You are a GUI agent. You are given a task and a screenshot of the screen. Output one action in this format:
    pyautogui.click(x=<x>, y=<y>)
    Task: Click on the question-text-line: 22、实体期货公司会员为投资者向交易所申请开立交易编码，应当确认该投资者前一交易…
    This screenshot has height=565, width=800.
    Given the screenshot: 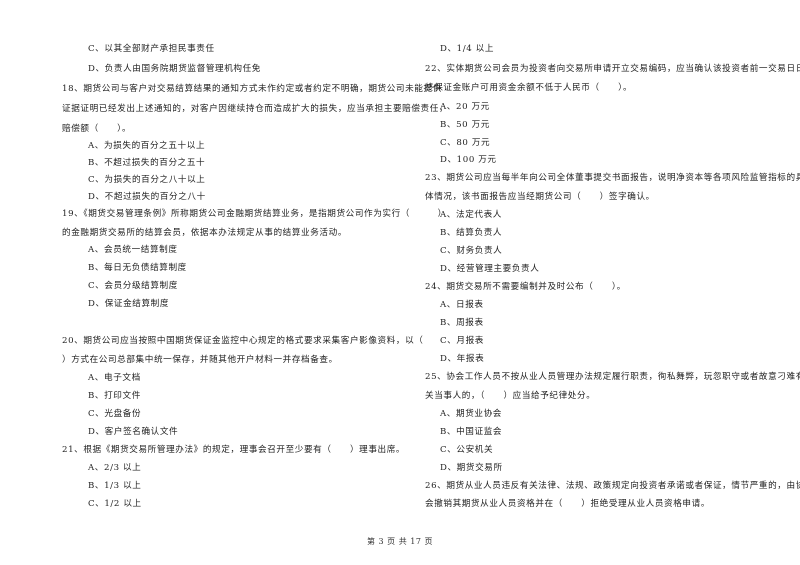 What is the action you would take?
    pyautogui.click(x=612, y=69)
    